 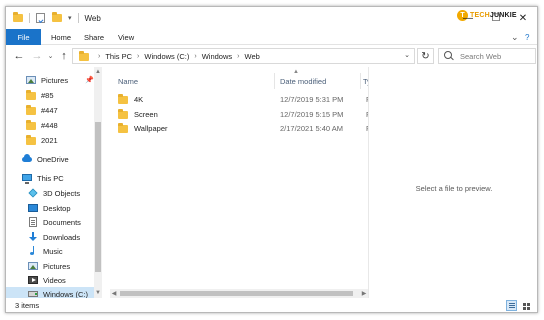 What do you see at coordinates (62, 237) in the screenshot?
I see `nav-item-label: Downloads` at bounding box center [62, 237].